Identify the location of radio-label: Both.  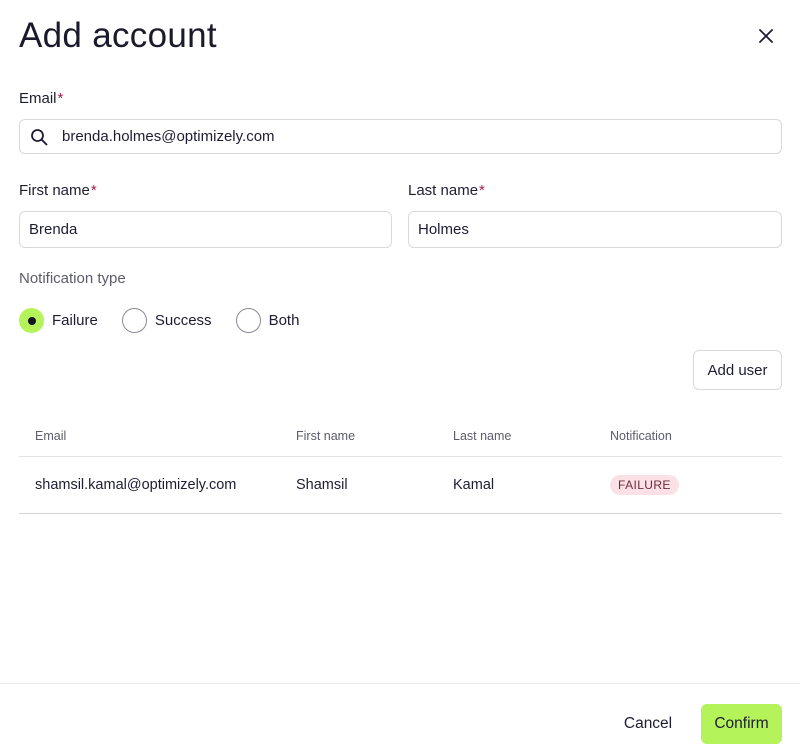
(284, 320).